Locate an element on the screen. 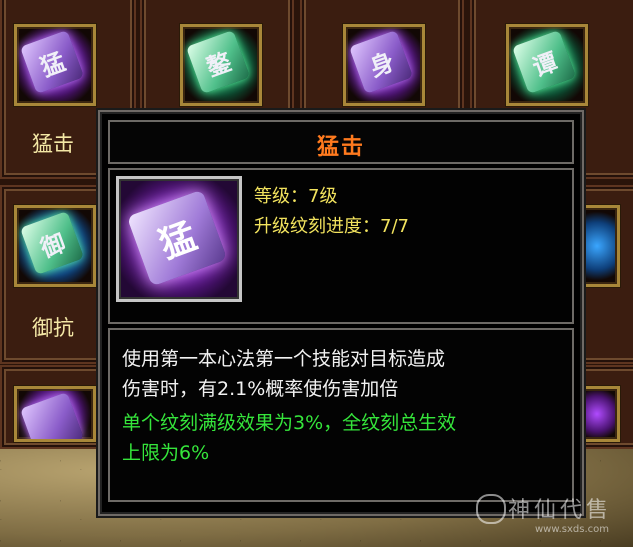 The width and height of the screenshot is (633, 547). tooltip-header: 猛击 is located at coordinates (341, 142).